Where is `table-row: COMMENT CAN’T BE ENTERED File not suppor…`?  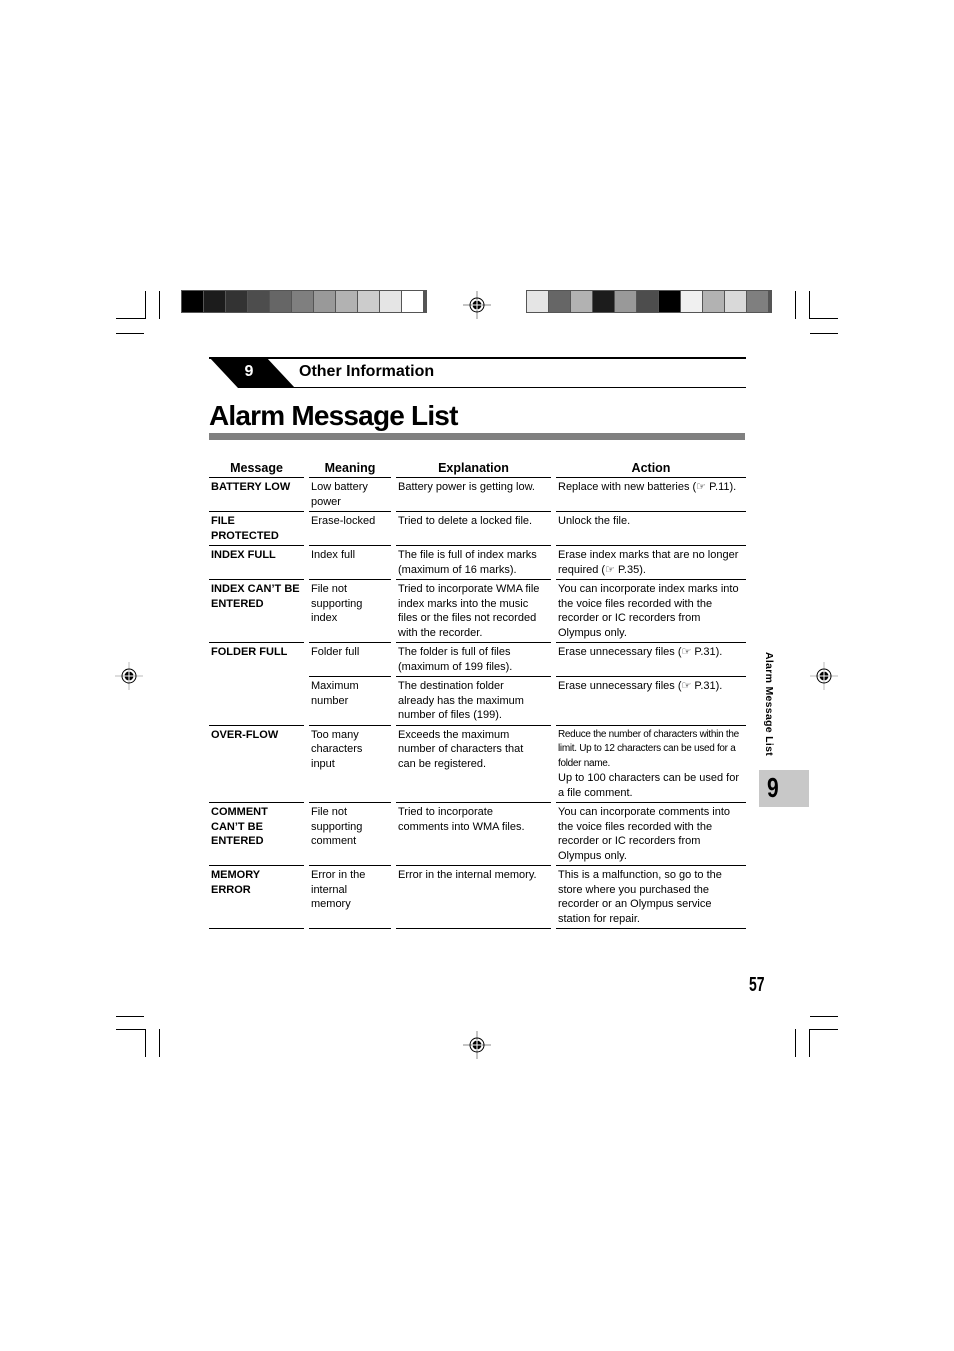 table-row: COMMENT CAN’T BE ENTERED File not suppor… is located at coordinates (477, 833).